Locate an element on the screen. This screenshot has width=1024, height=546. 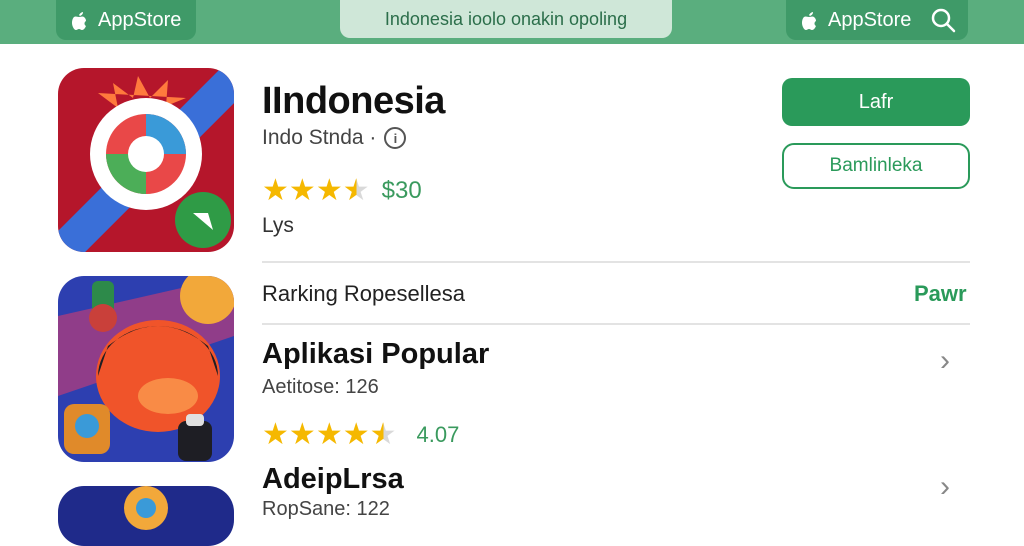
appstore-button-right: AppStore is located at coordinates (877, 20).